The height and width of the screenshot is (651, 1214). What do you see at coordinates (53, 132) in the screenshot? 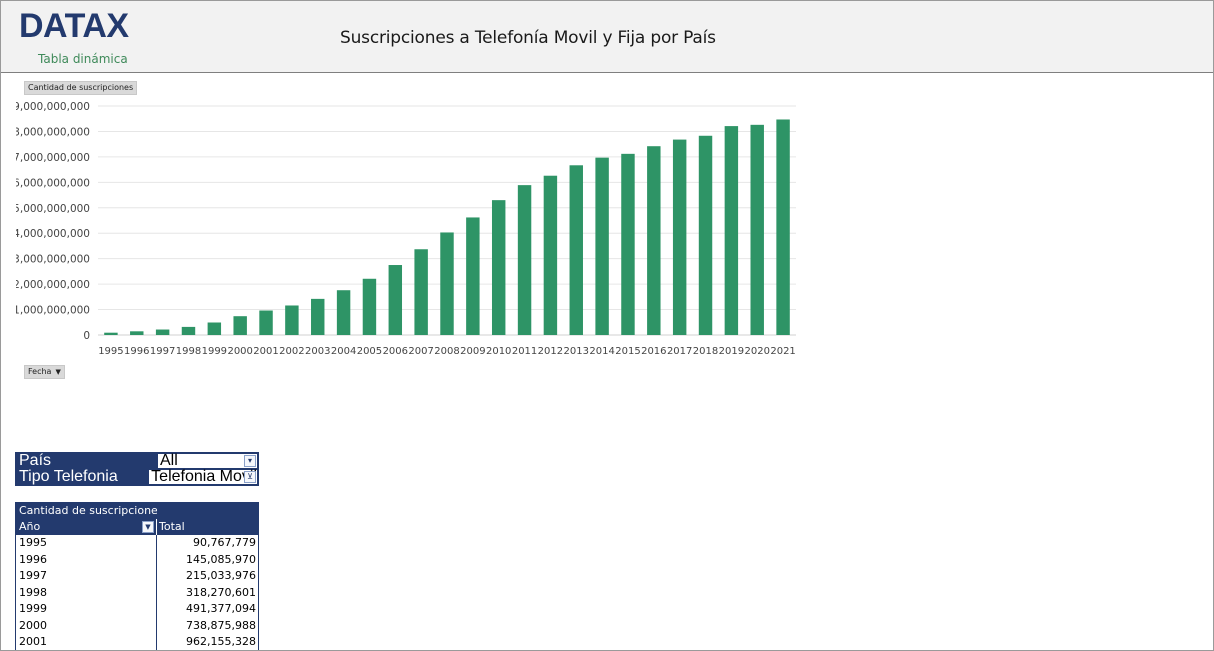
I see `y-tick-label: 8,000,000,000` at bounding box center [53, 132].